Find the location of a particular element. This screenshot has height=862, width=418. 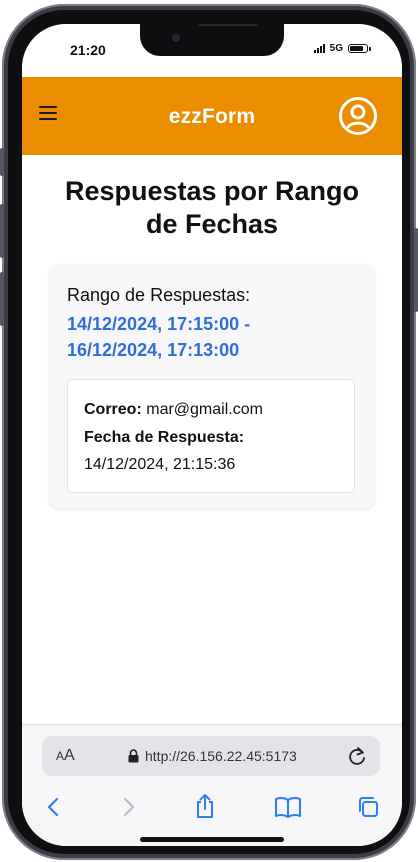

response-email-line: Correo: mar@gmail.com is located at coordinates (173, 410).